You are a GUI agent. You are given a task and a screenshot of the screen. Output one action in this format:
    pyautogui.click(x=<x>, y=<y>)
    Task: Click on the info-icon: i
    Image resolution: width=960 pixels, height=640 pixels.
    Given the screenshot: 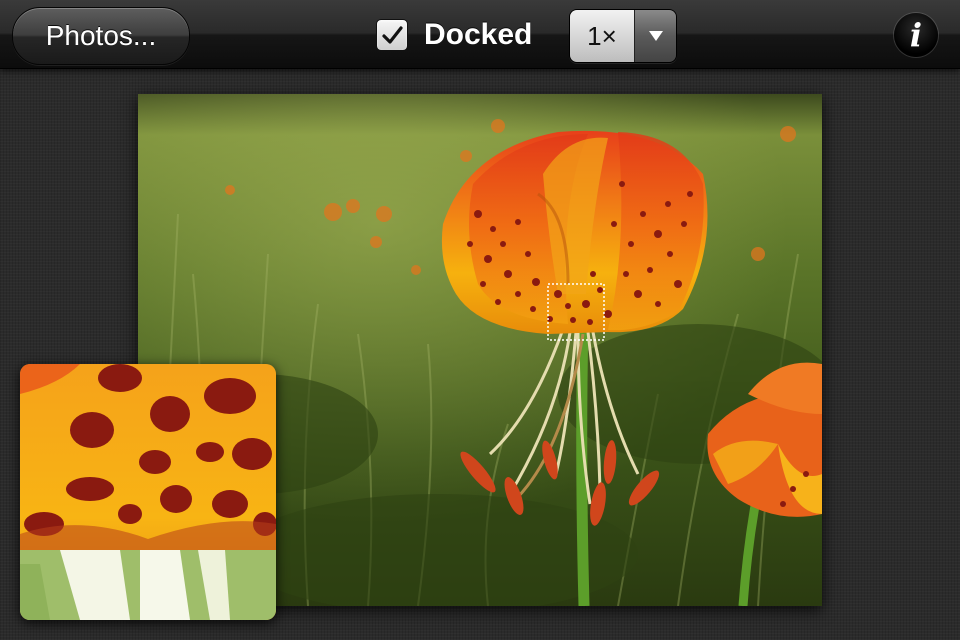 What is the action you would take?
    pyautogui.click(x=916, y=35)
    